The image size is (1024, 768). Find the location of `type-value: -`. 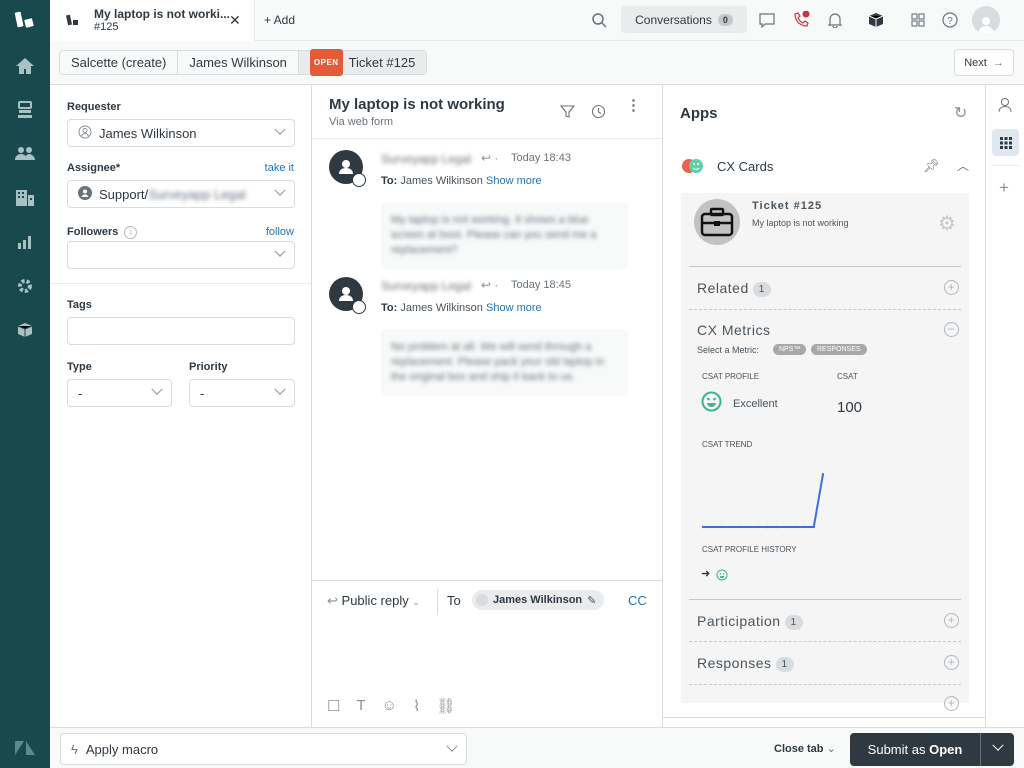

type-value: - is located at coordinates (80, 393).